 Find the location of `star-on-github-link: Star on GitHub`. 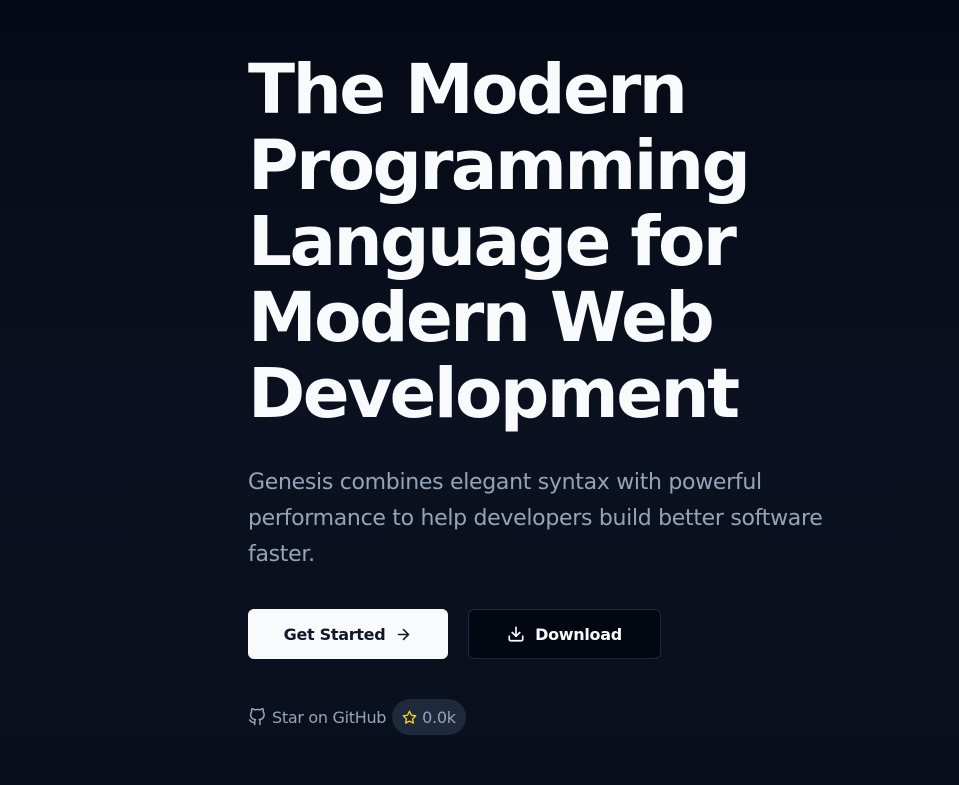

star-on-github-link: Star on GitHub is located at coordinates (317, 717).